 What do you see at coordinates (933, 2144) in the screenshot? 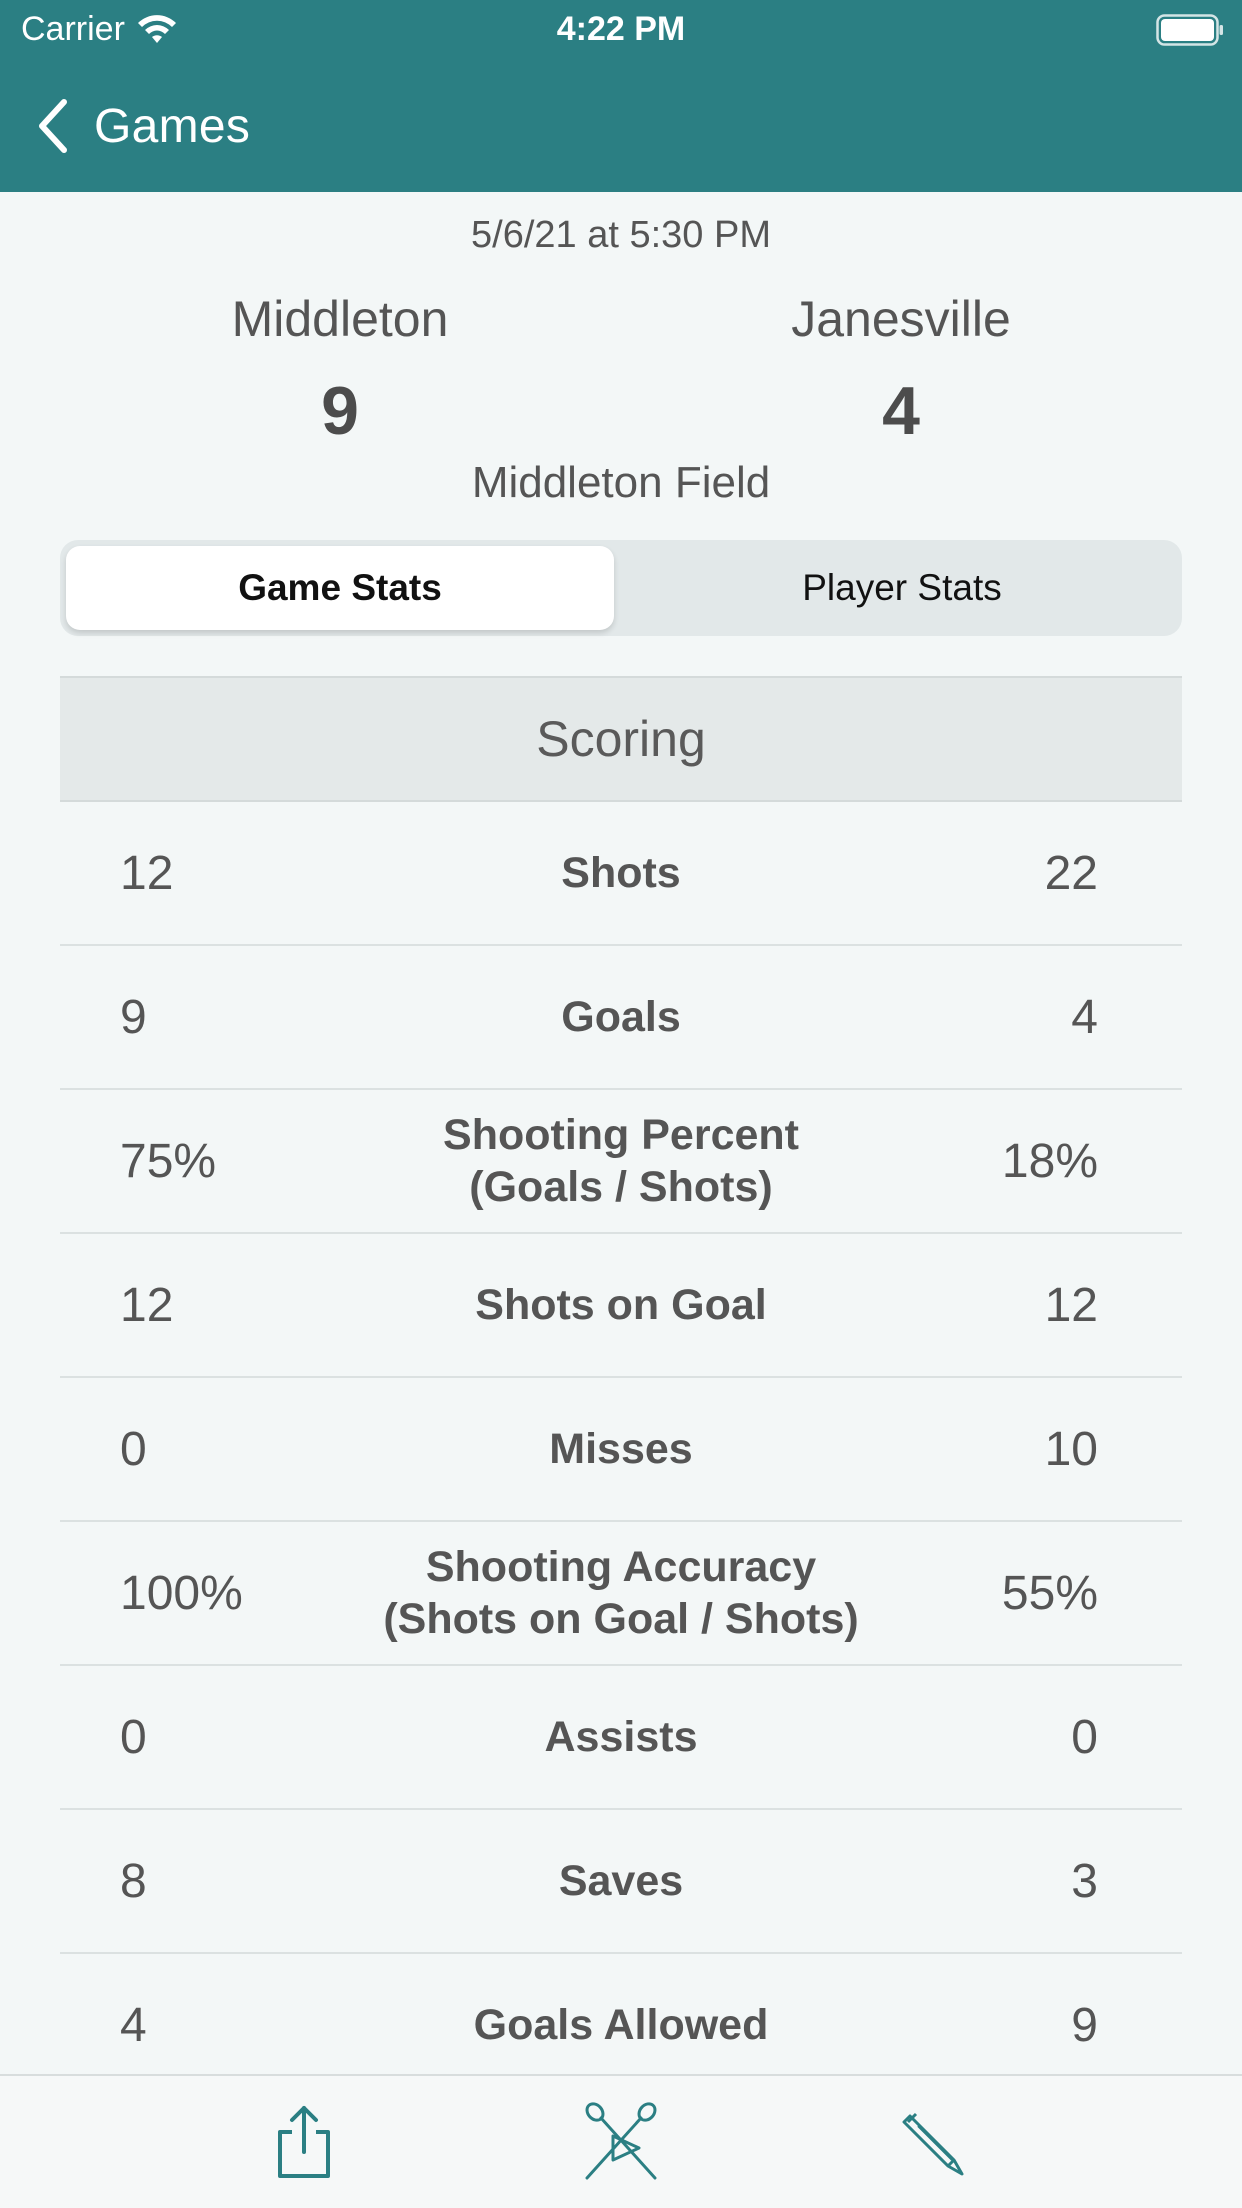
I see `pencil-icon` at bounding box center [933, 2144].